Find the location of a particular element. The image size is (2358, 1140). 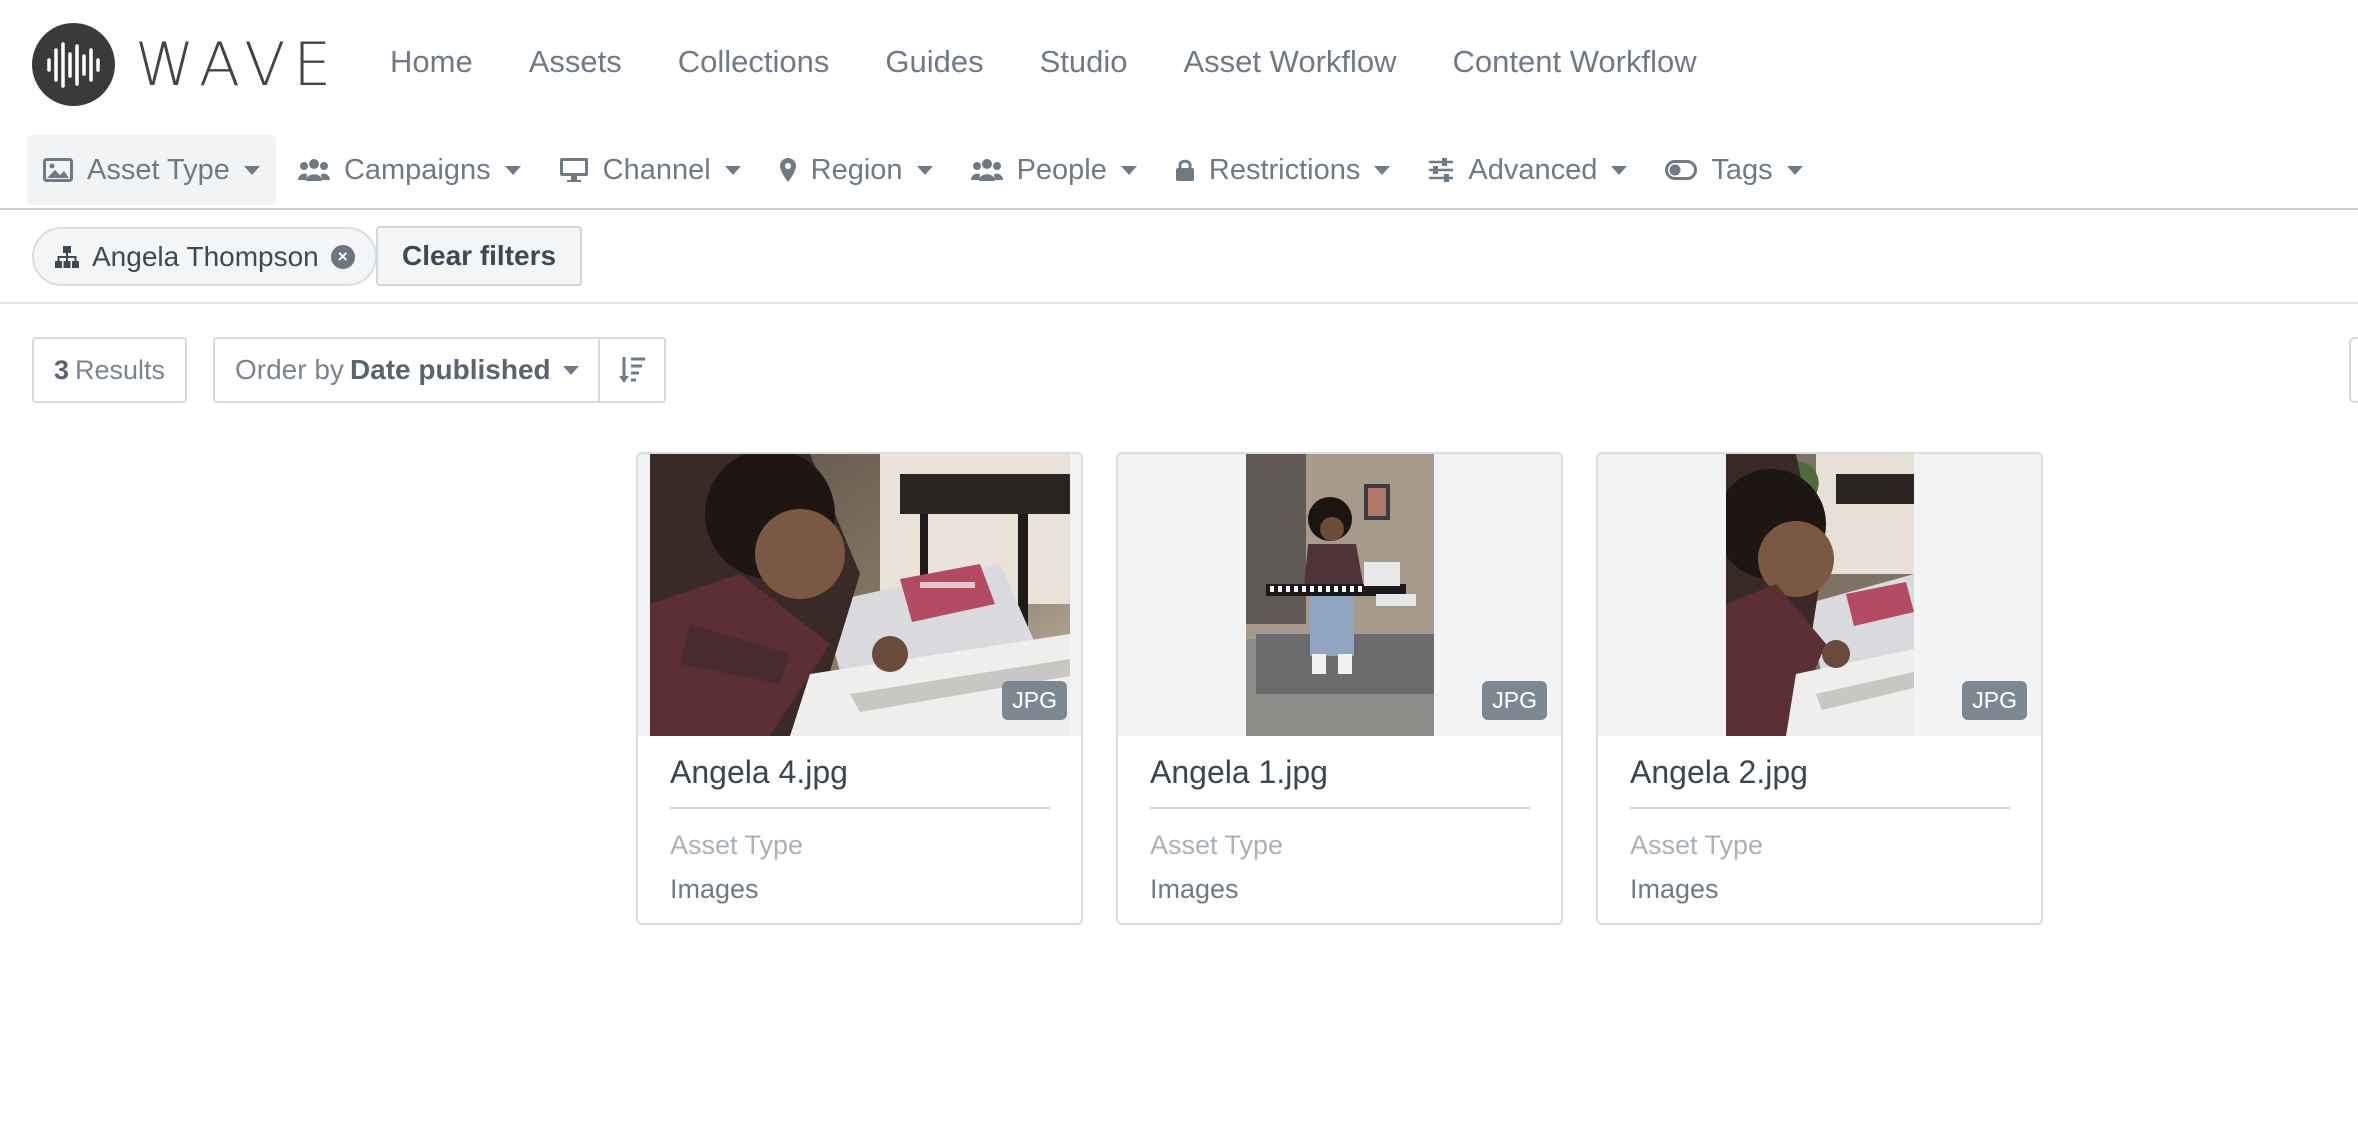

asset-card: JPG Angela 2.jpg Asset Type Images is located at coordinates (1819, 688).